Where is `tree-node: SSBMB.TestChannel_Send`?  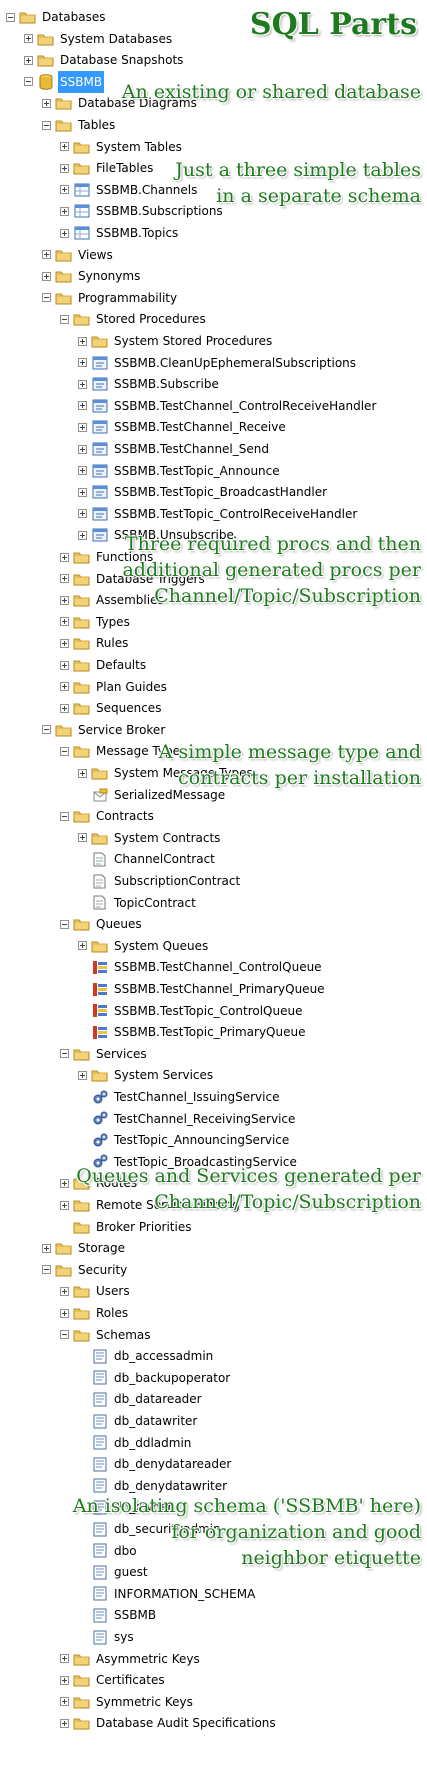
tree-node: SSBMB.TestChannel_Send is located at coordinates (174, 449).